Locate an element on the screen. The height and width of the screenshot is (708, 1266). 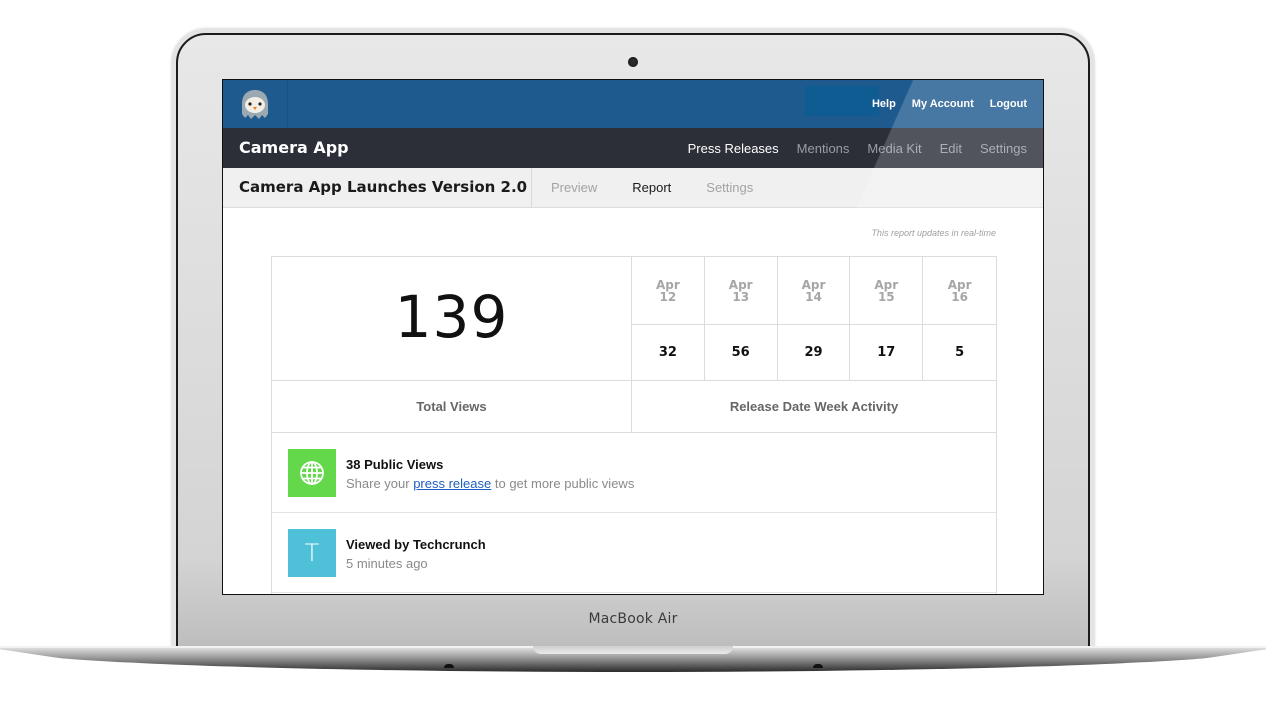
week-activity-label: Release Date Week Activity is located at coordinates (814, 407).